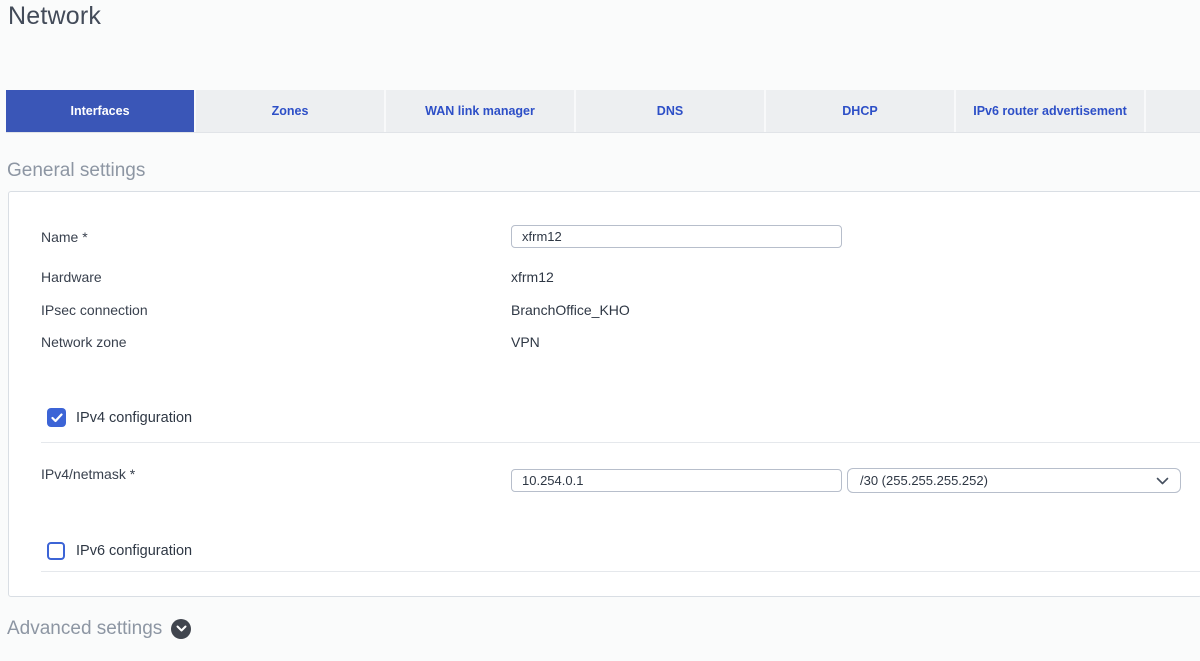 This screenshot has width=1200, height=661. What do you see at coordinates (56, 551) in the screenshot?
I see `ipv6-configuration-checkbox` at bounding box center [56, 551].